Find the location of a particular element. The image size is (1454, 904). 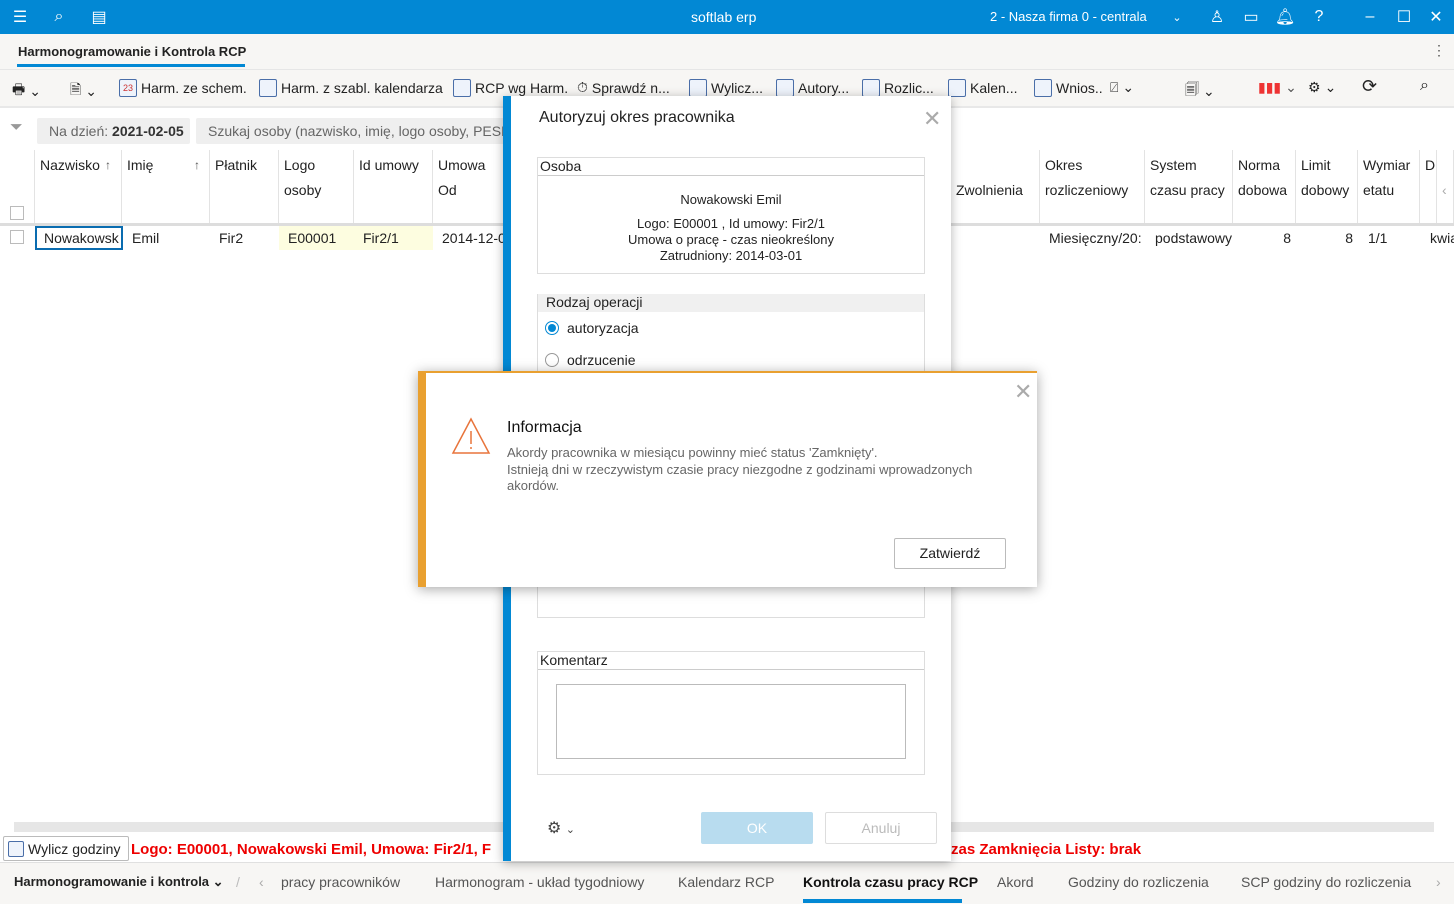

row-checkbox is located at coordinates (17, 237).